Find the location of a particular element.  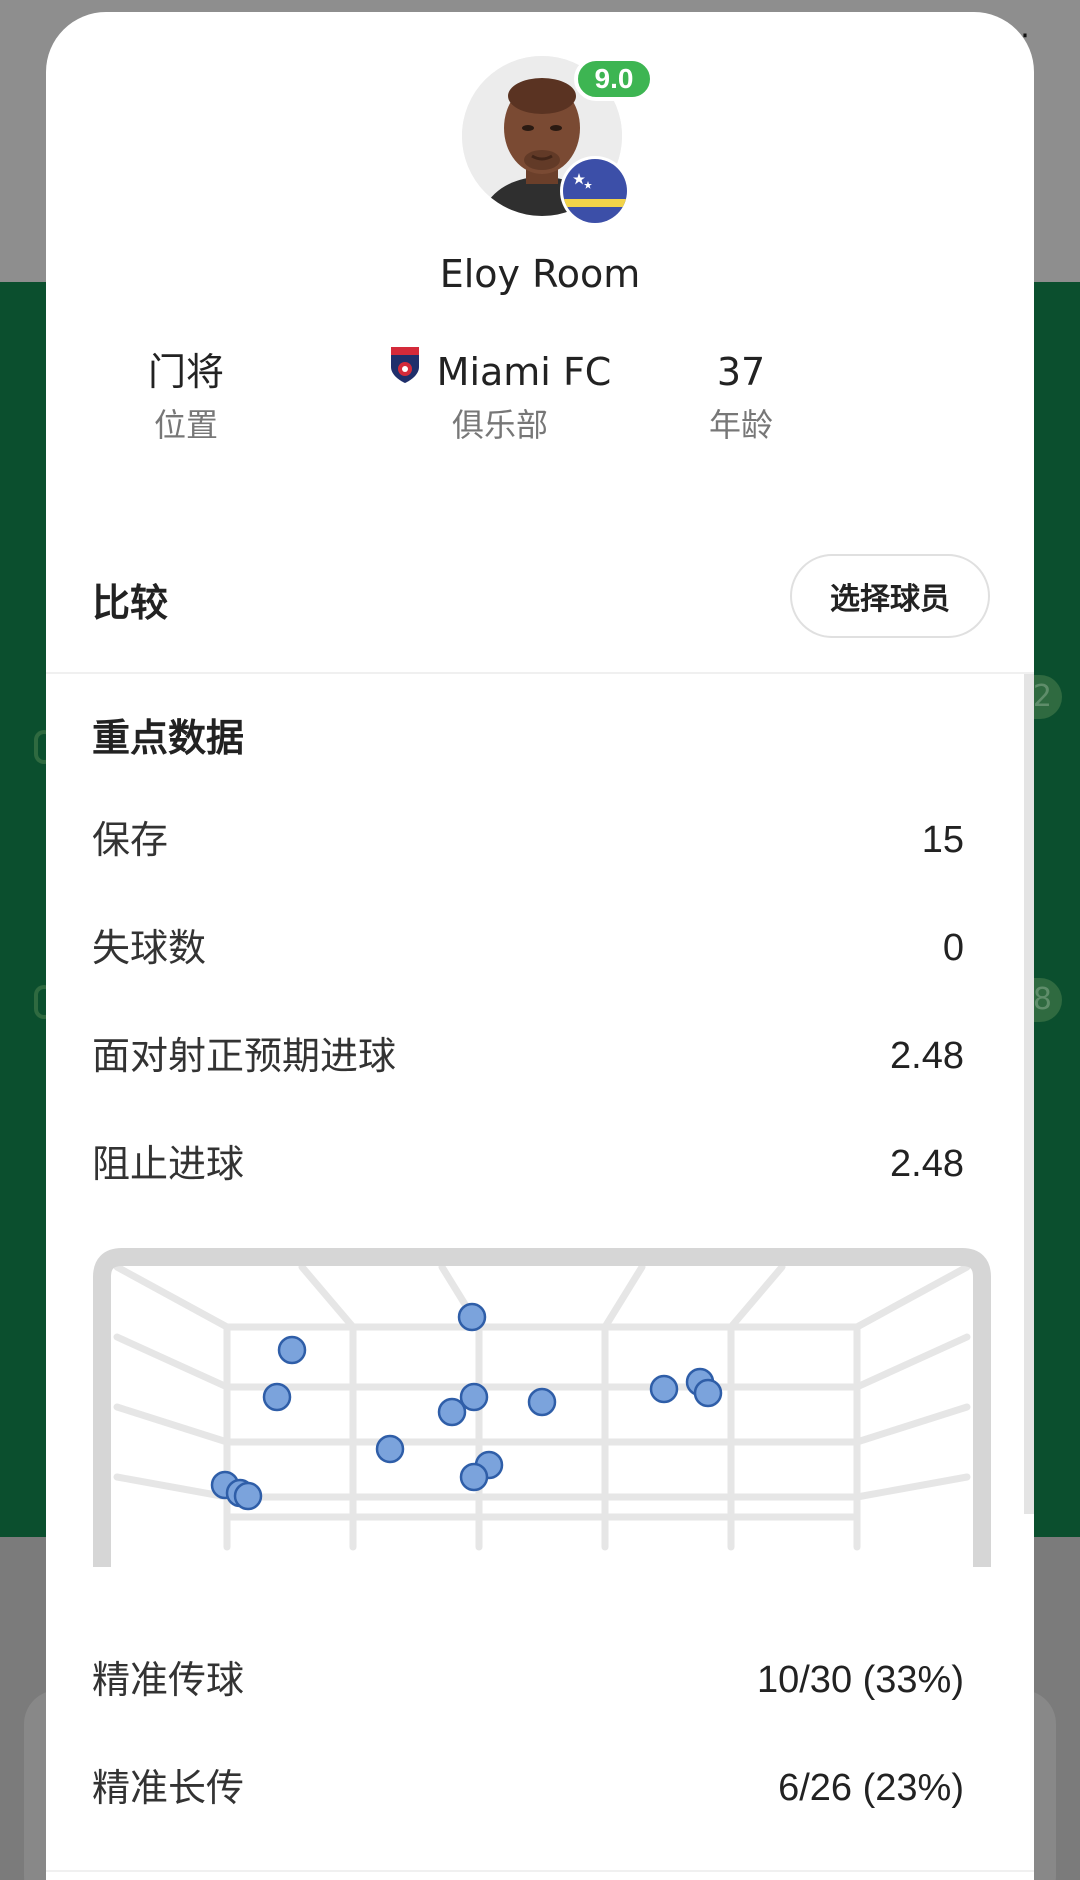

stat-value: 10/30 (33%) is located at coordinates (860, 1680).